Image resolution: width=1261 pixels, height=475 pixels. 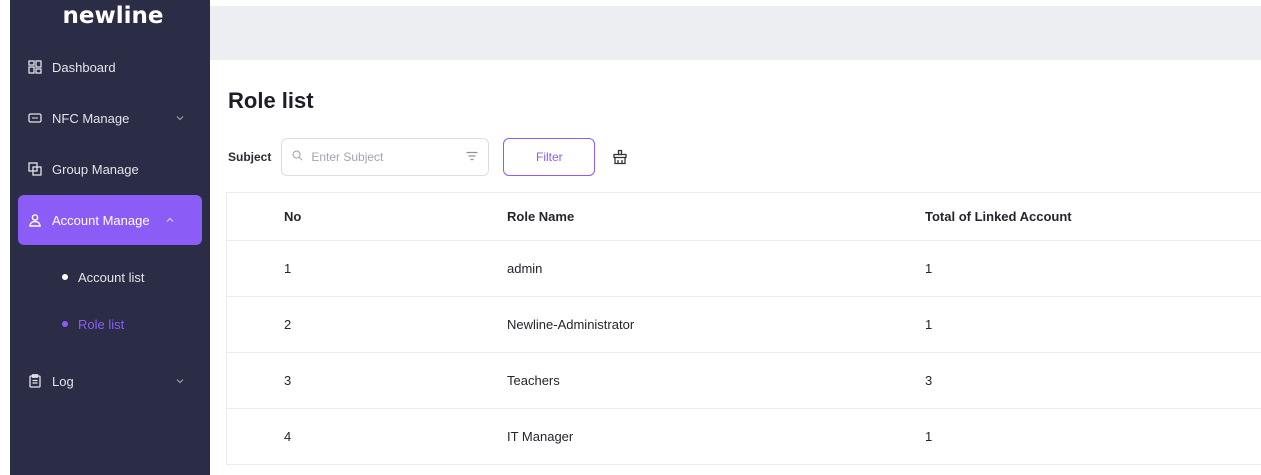 What do you see at coordinates (367, 216) in the screenshot?
I see `column-header-no: No` at bounding box center [367, 216].